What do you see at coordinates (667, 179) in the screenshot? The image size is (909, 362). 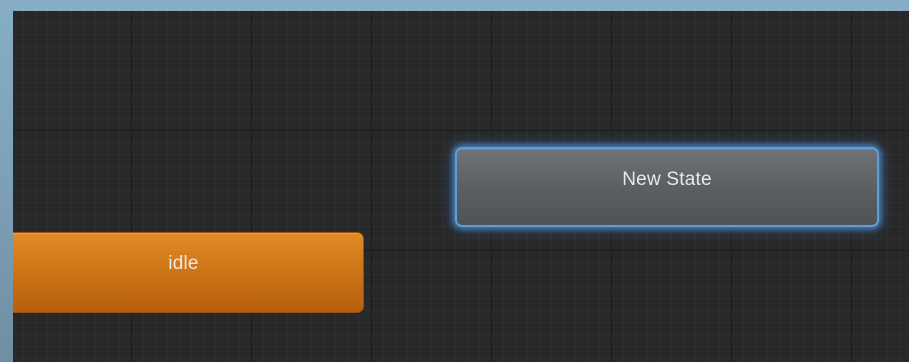 I see `state-node-label: New State` at bounding box center [667, 179].